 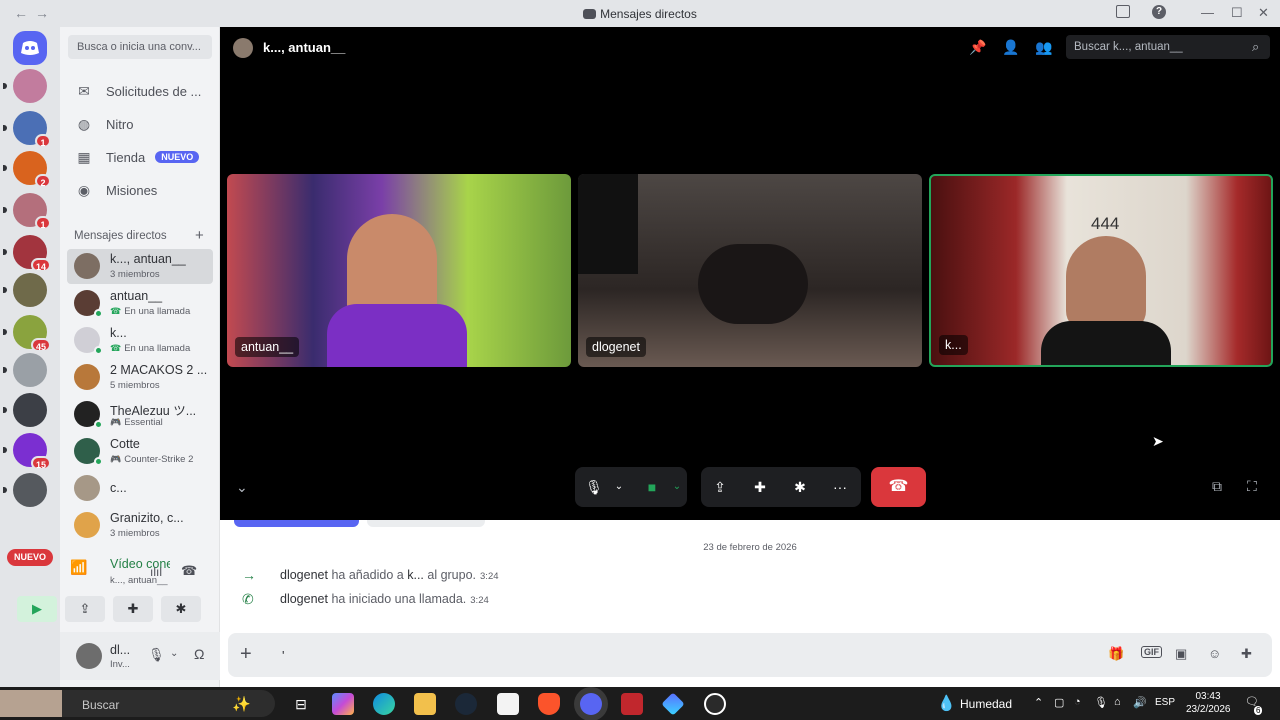 What do you see at coordinates (673, 704) in the screenshot?
I see `app-diamond-icon` at bounding box center [673, 704].